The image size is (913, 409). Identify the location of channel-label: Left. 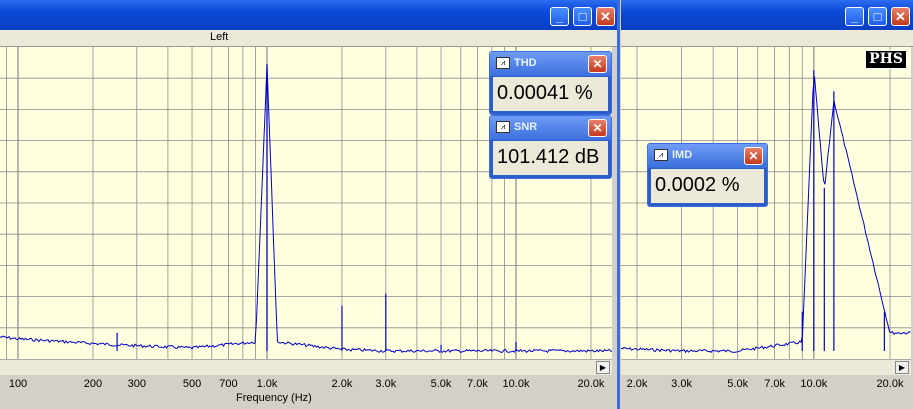
(219, 37).